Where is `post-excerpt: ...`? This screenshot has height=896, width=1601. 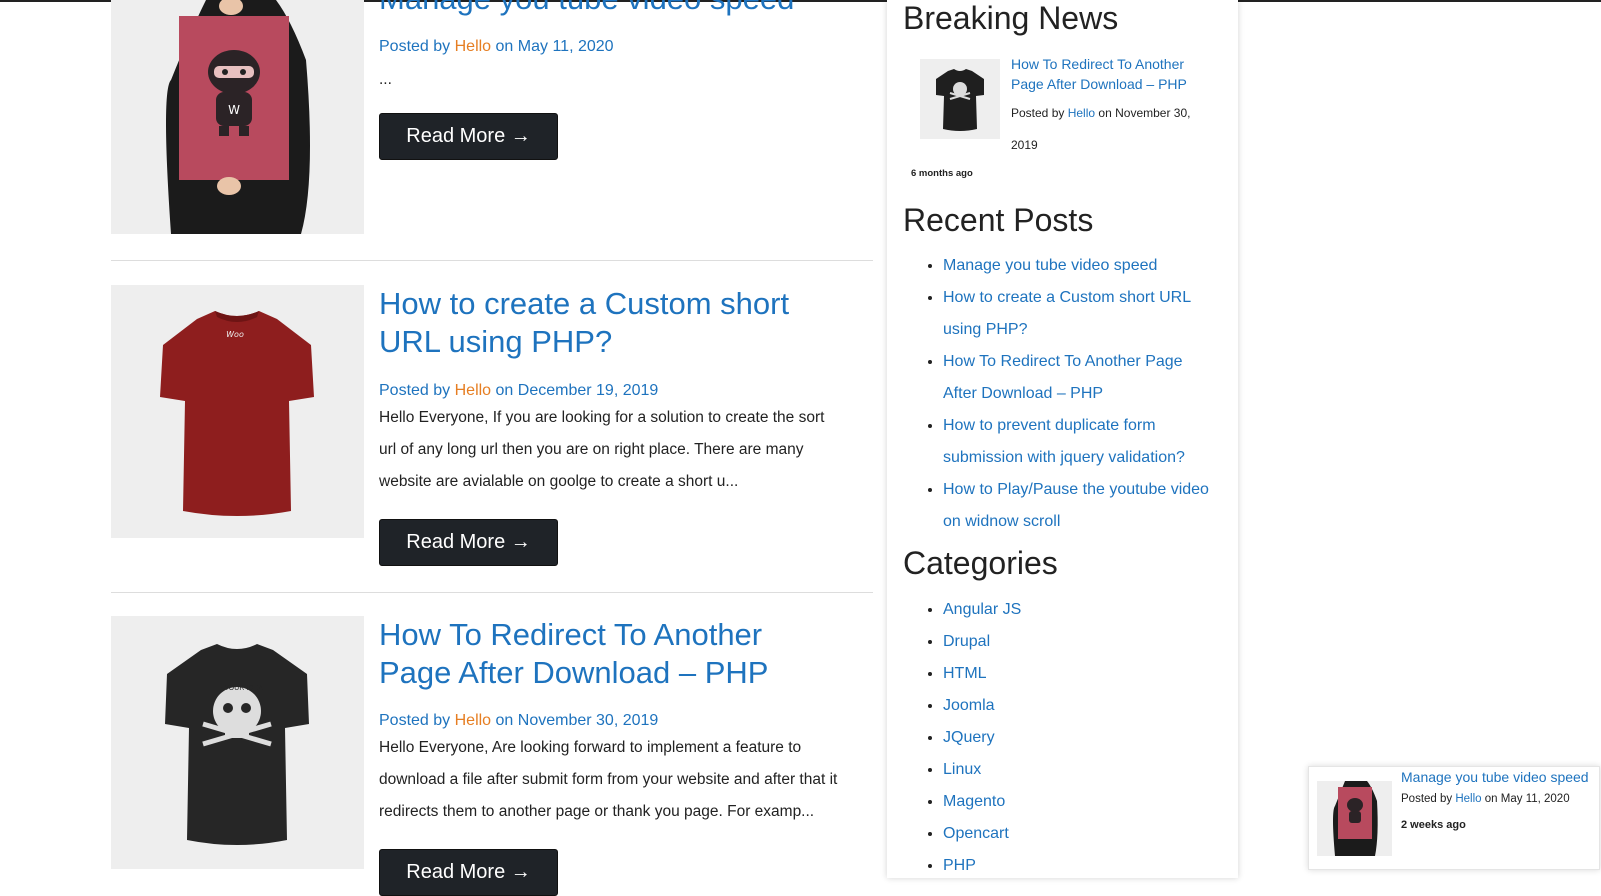 post-excerpt: ... is located at coordinates (385, 79).